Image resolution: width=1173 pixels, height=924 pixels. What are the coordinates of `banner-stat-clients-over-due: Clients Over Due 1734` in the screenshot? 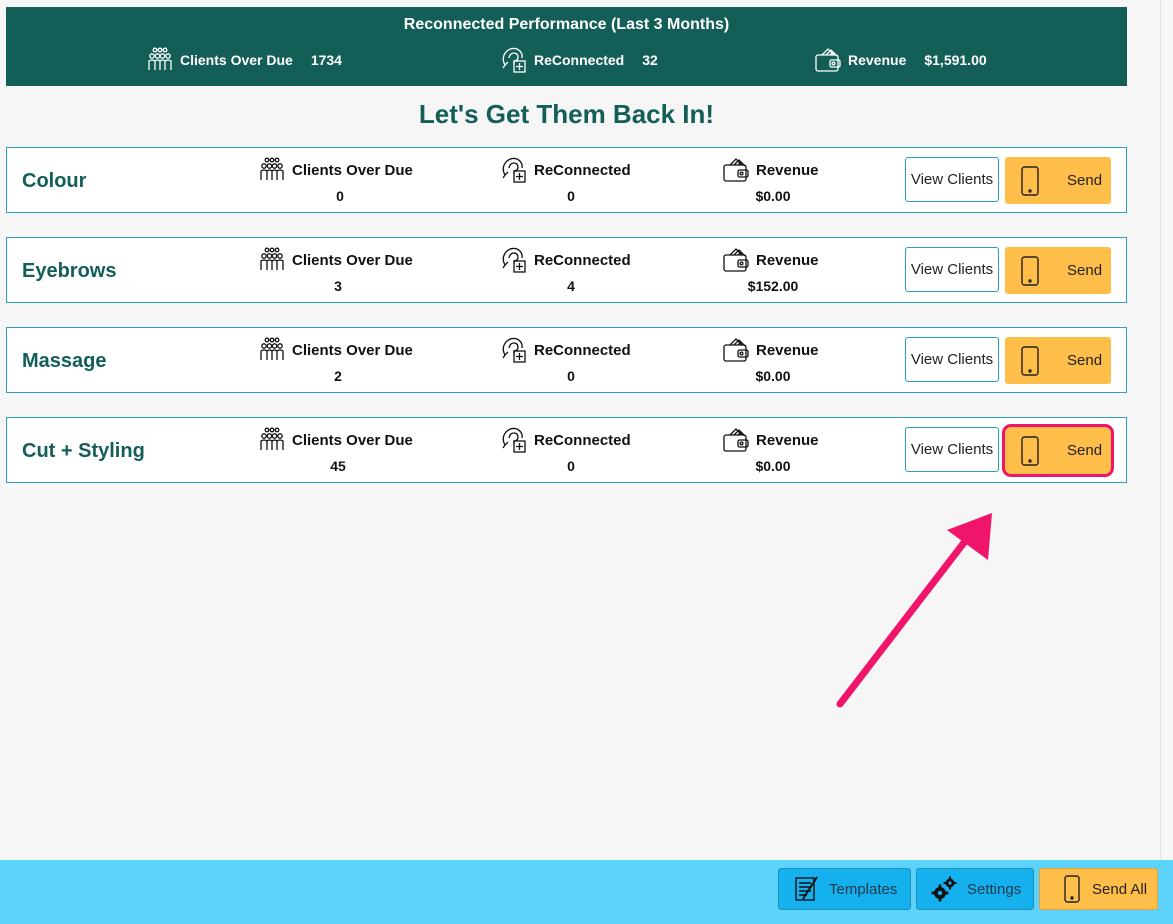 It's located at (244, 60).